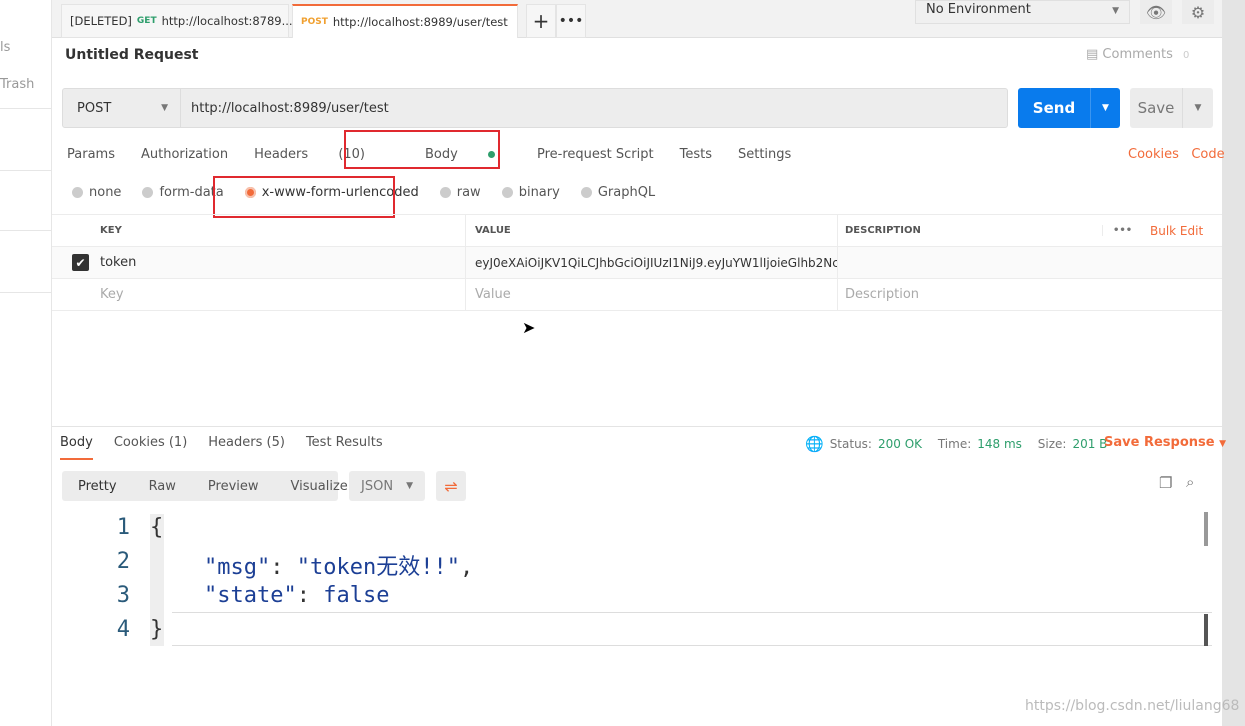 This screenshot has height=726, width=1245. Describe the element at coordinates (183, 192) in the screenshot. I see `radio-form-data: form-data` at that location.